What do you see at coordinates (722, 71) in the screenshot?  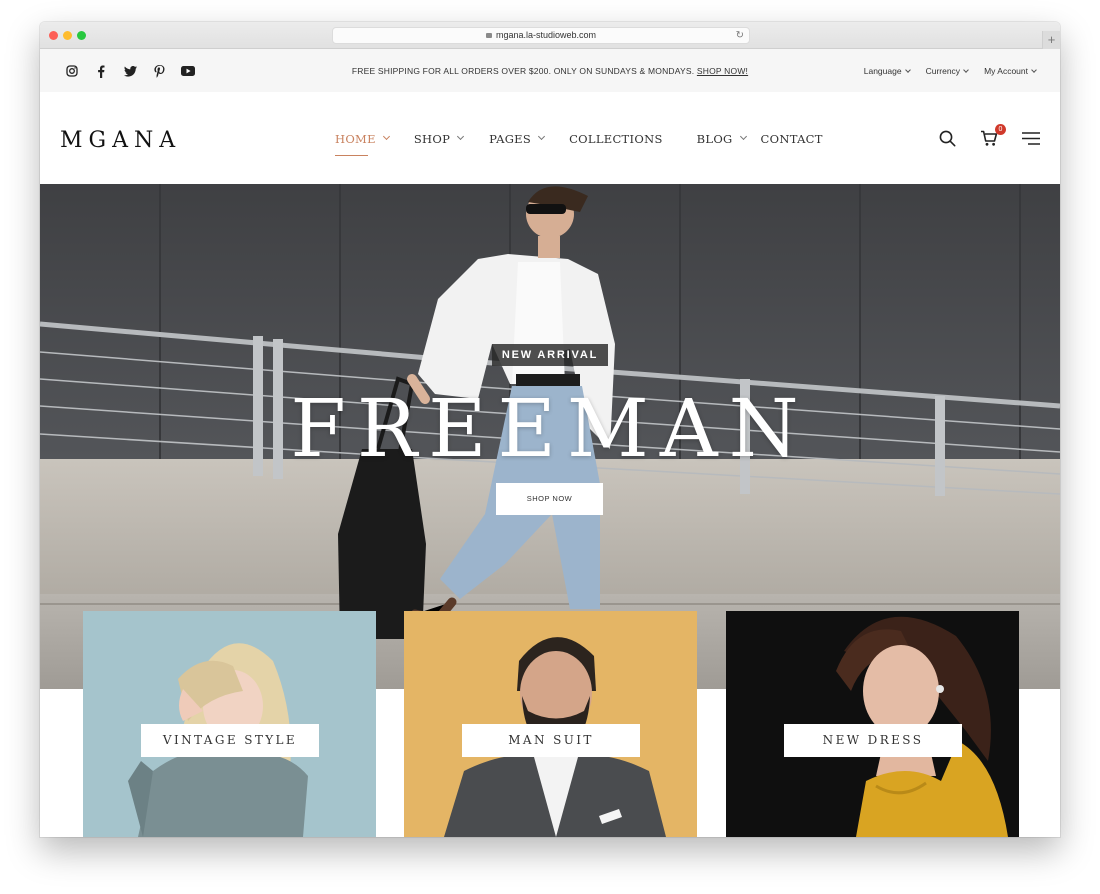 I see `promo-shop-now-link: SHOP NOW!` at bounding box center [722, 71].